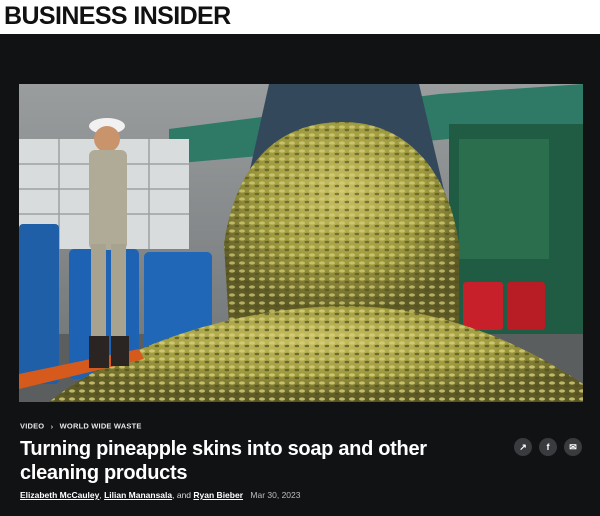 This screenshot has height=516, width=600. I want to click on facebook-share-button: f, so click(548, 447).